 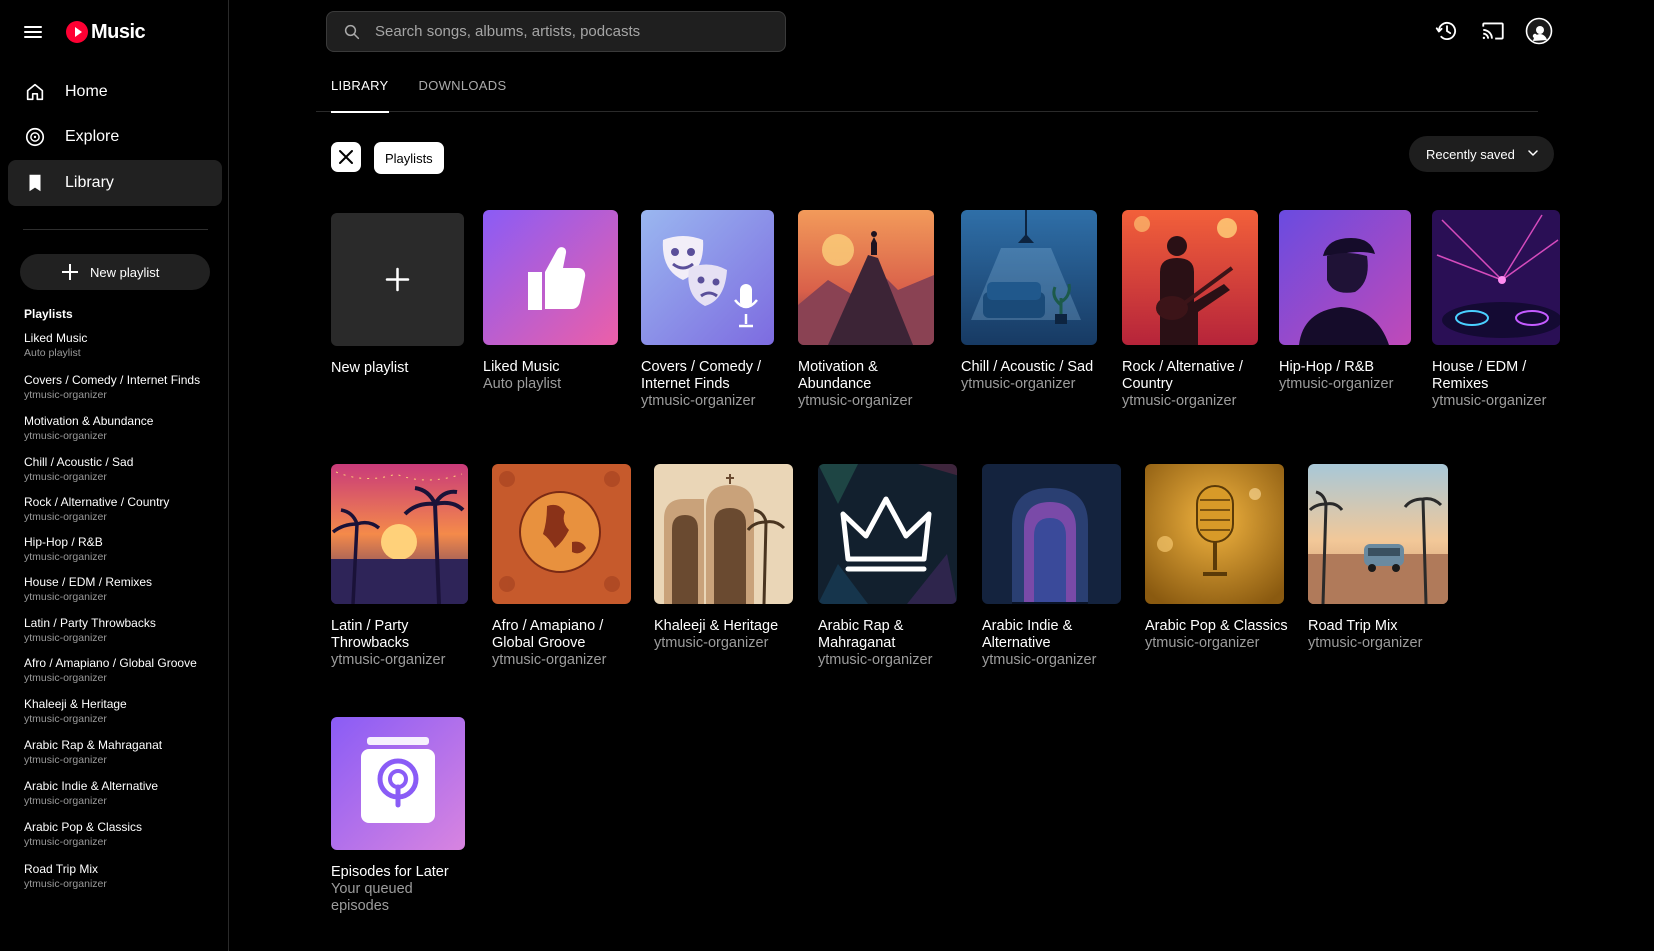 I want to click on card-title: New playlist, so click(x=370, y=368).